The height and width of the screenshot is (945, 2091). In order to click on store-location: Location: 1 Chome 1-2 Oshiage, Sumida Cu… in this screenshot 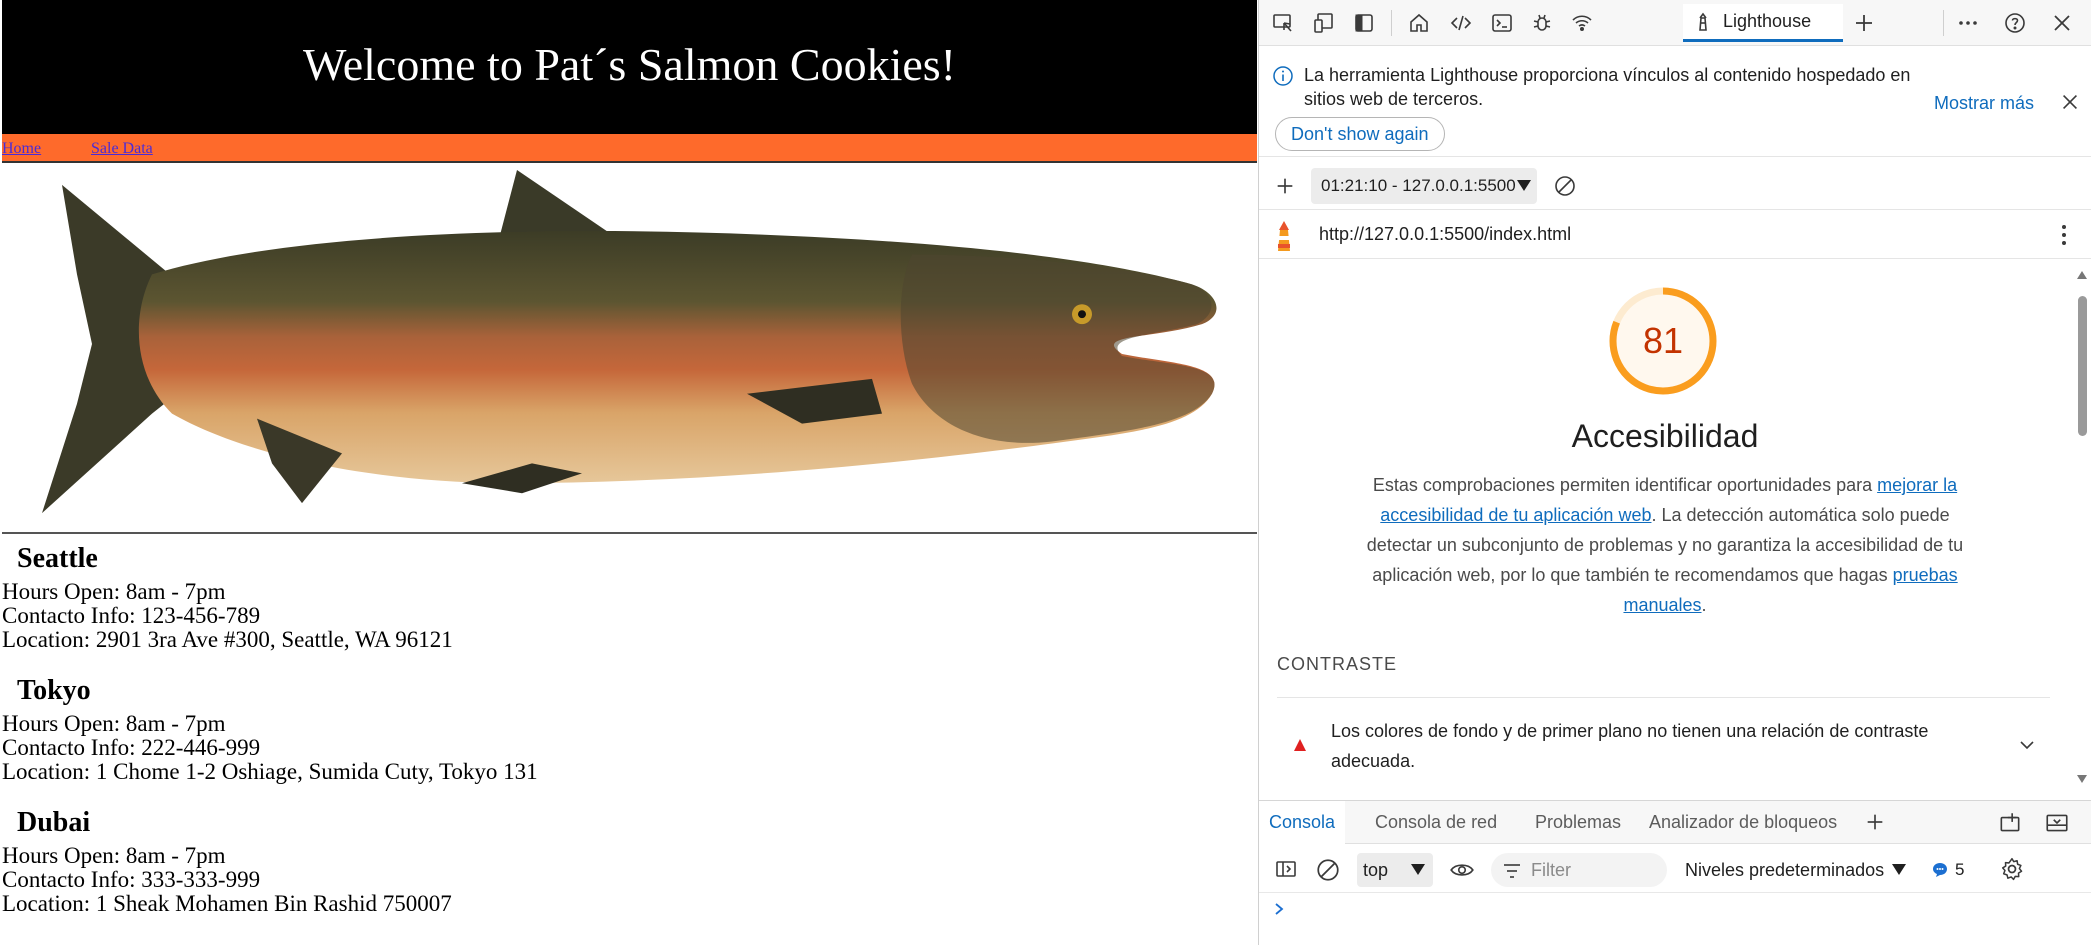, I will do `click(270, 771)`.